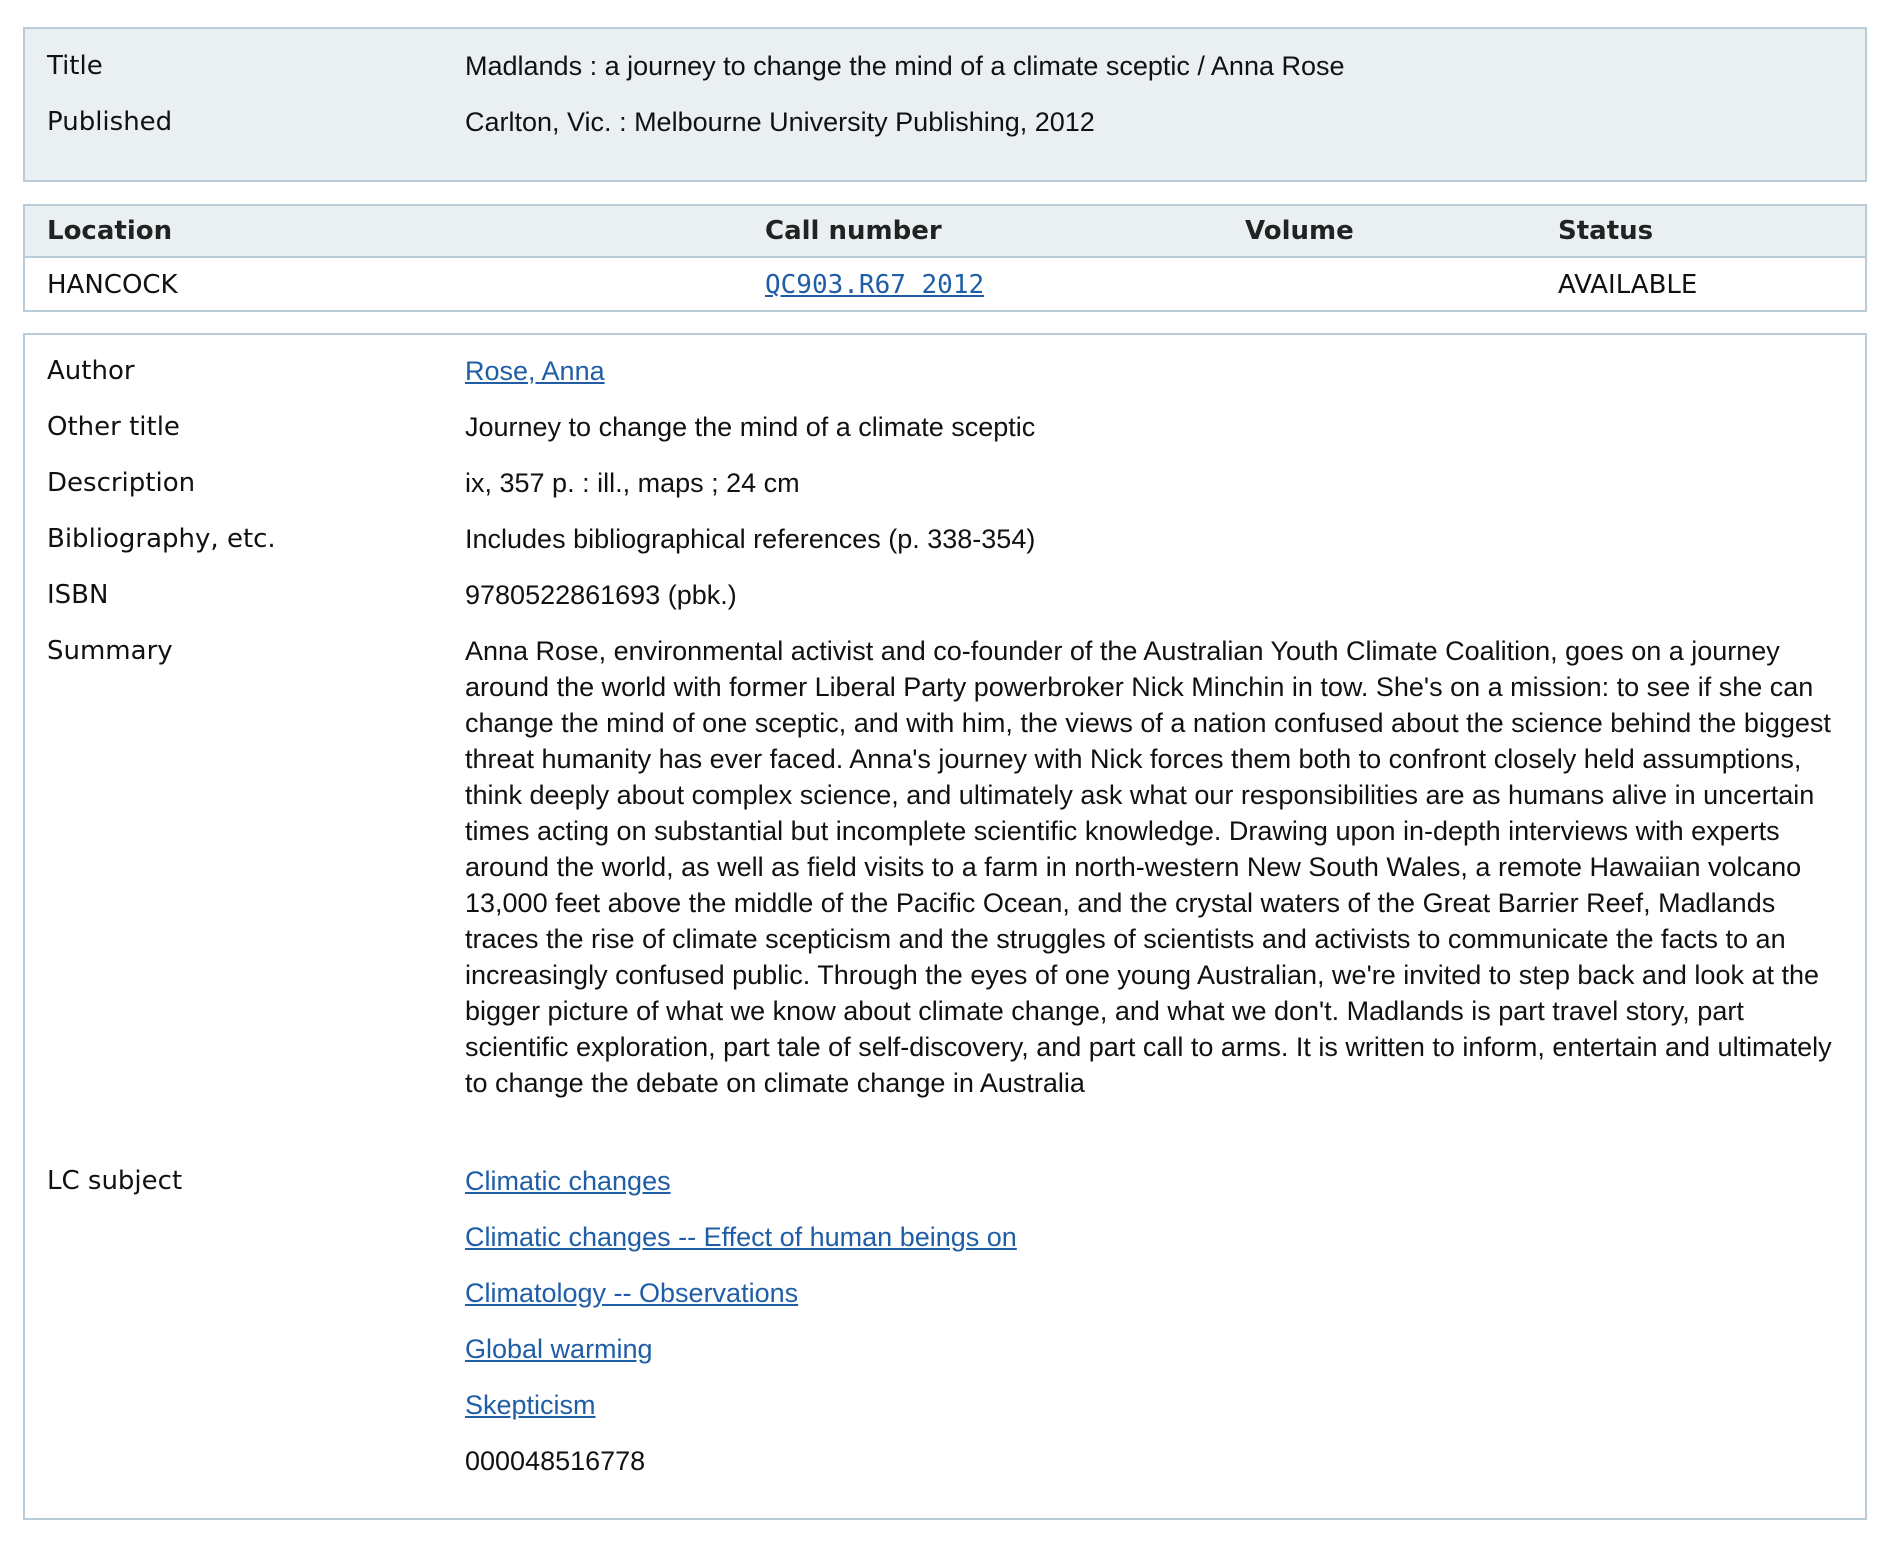  I want to click on lc-subject-label: LC subject, so click(115, 1181).